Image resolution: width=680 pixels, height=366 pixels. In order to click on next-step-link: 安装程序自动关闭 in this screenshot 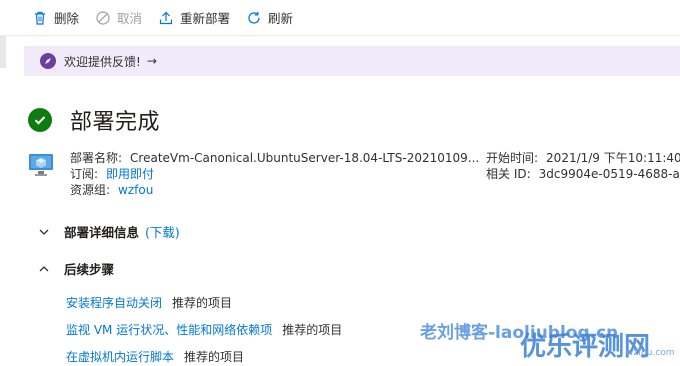, I will do `click(114, 303)`.